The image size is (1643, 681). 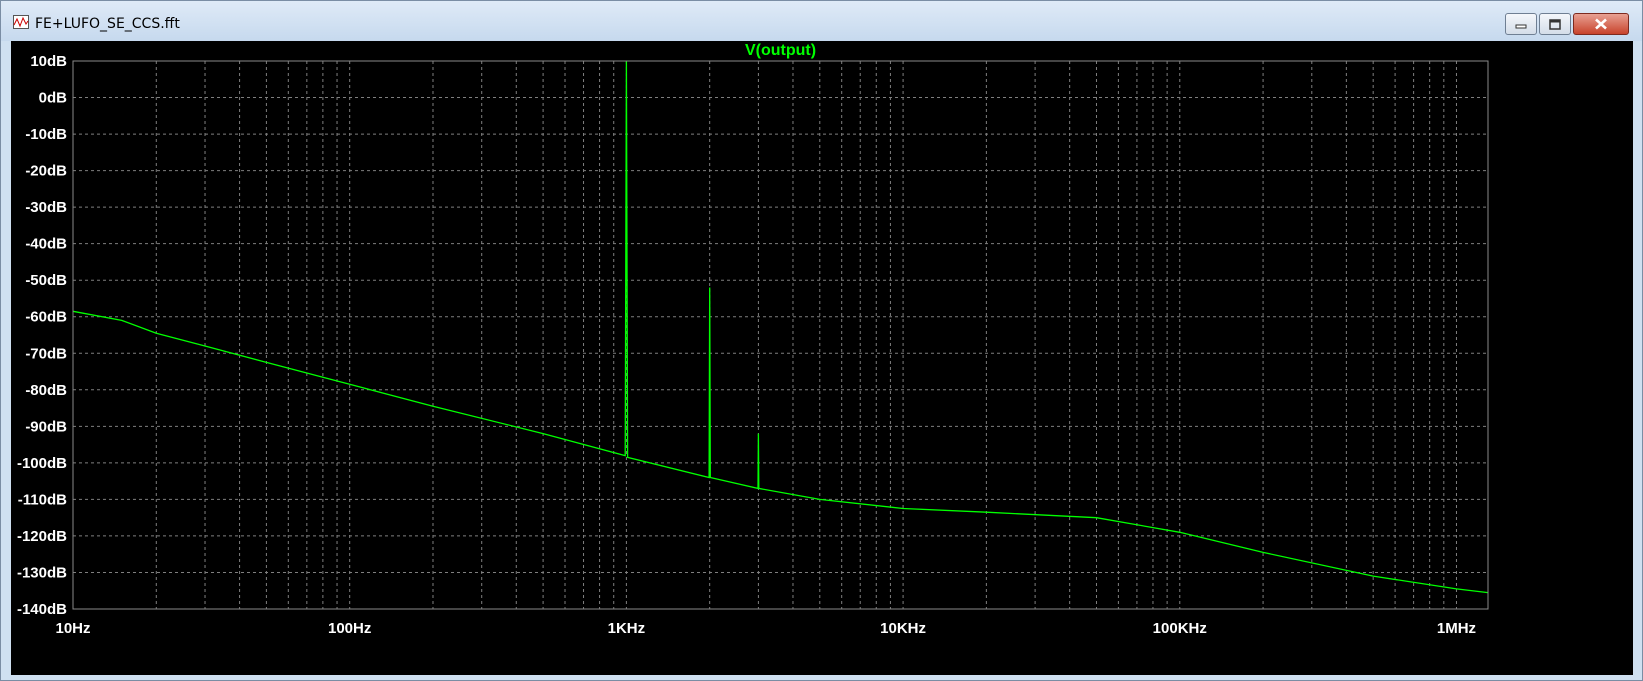 I want to click on title-bar: FE+LUFO_SE_CCS.fft, so click(x=821, y=21).